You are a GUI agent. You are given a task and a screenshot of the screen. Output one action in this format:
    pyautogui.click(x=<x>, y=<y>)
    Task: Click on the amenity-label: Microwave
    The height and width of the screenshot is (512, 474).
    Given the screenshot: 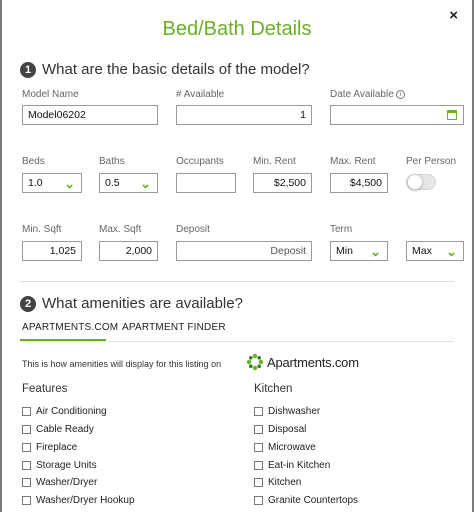 What is the action you would take?
    pyautogui.click(x=292, y=447)
    